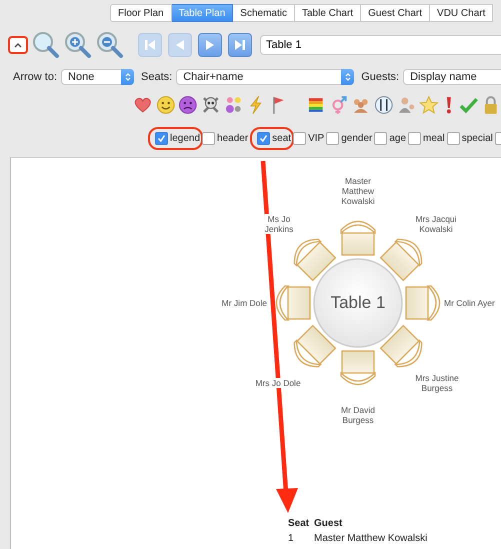 This screenshot has width=501, height=549. Describe the element at coordinates (380, 45) in the screenshot. I see `table-name-field: Table 1` at that location.